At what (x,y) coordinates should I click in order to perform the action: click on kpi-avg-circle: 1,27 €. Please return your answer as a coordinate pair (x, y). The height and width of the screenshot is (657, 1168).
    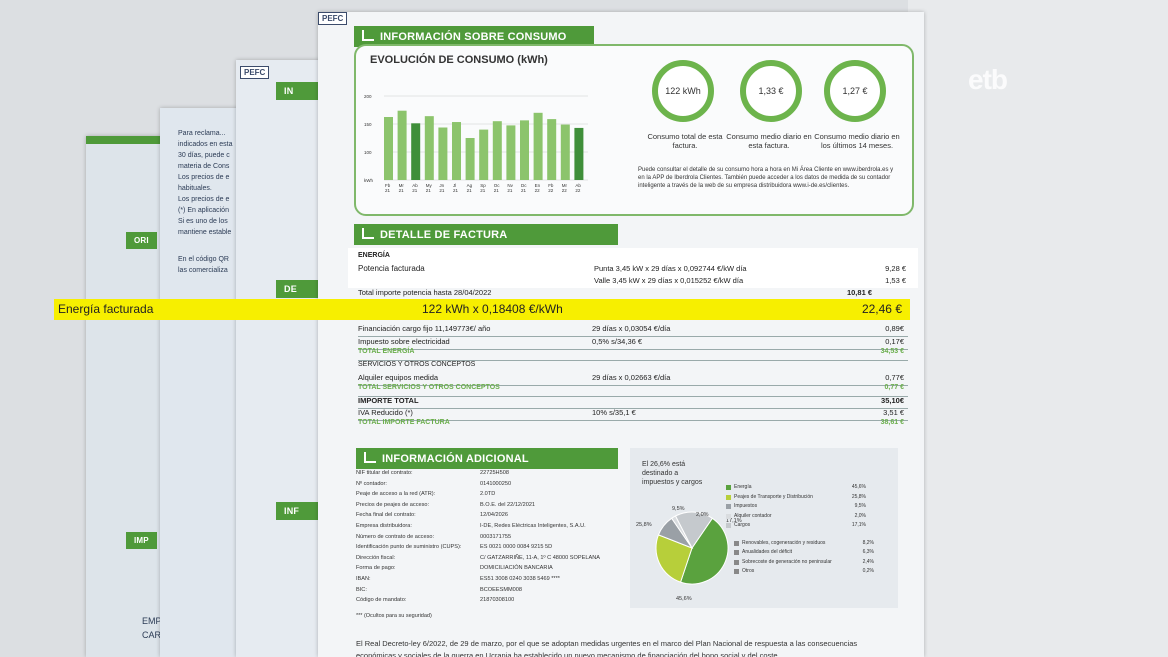
    Looking at the image, I should click on (855, 91).